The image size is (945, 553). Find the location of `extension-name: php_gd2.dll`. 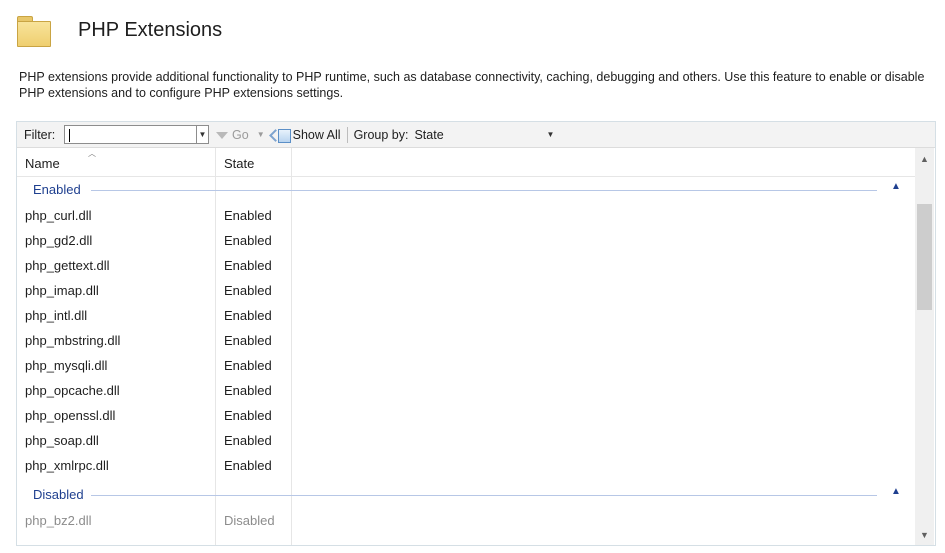

extension-name: php_gd2.dll is located at coordinates (59, 240).